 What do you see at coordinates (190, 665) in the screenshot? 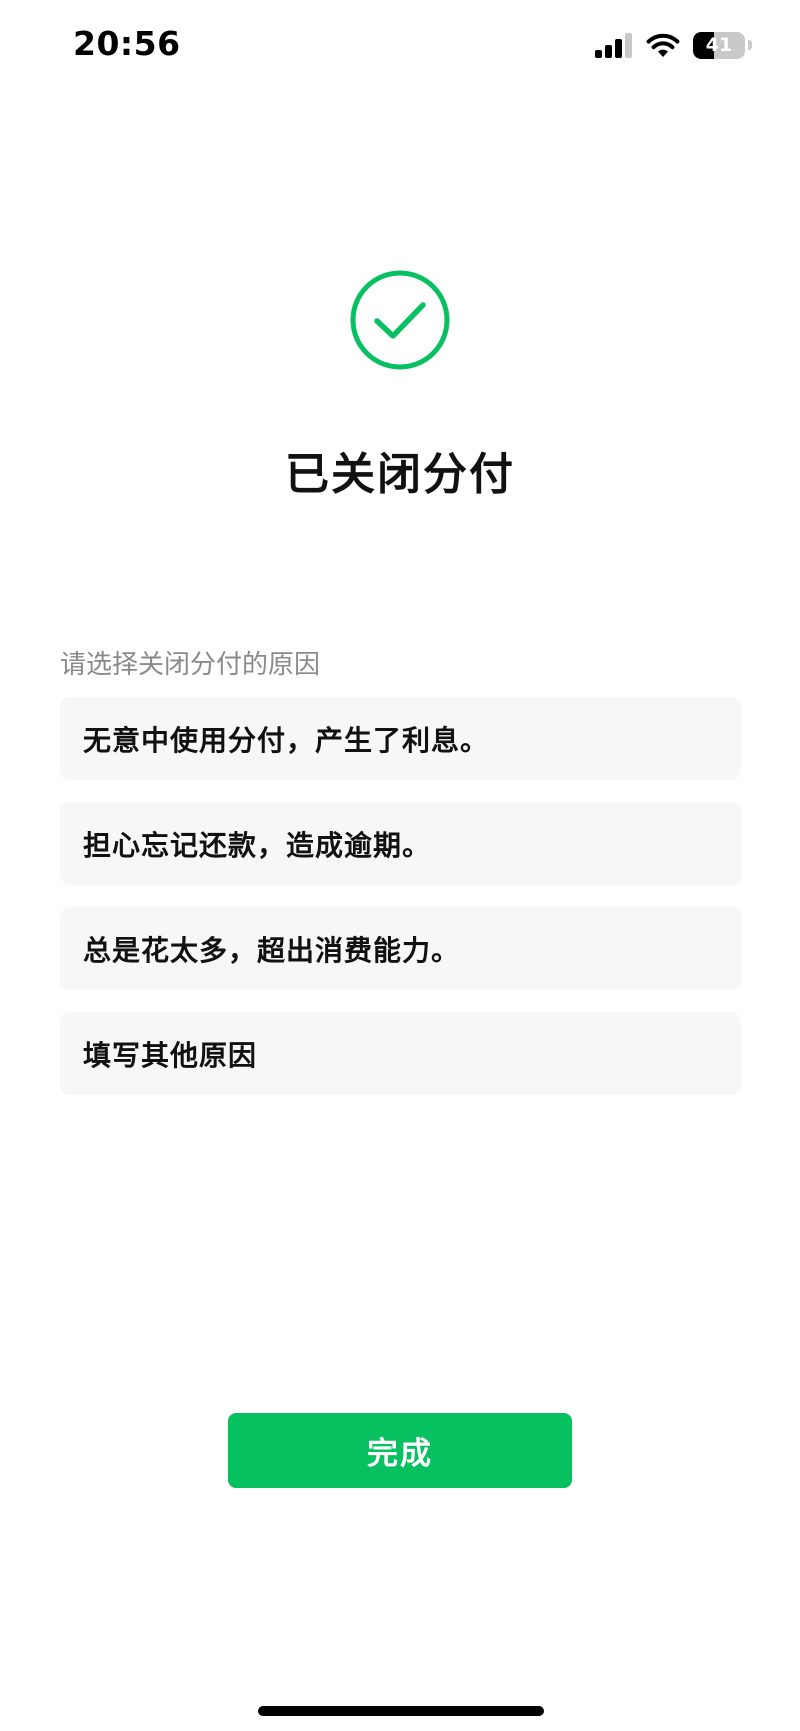
I see `reason-prompt: 请选择关闭分付的原因` at bounding box center [190, 665].